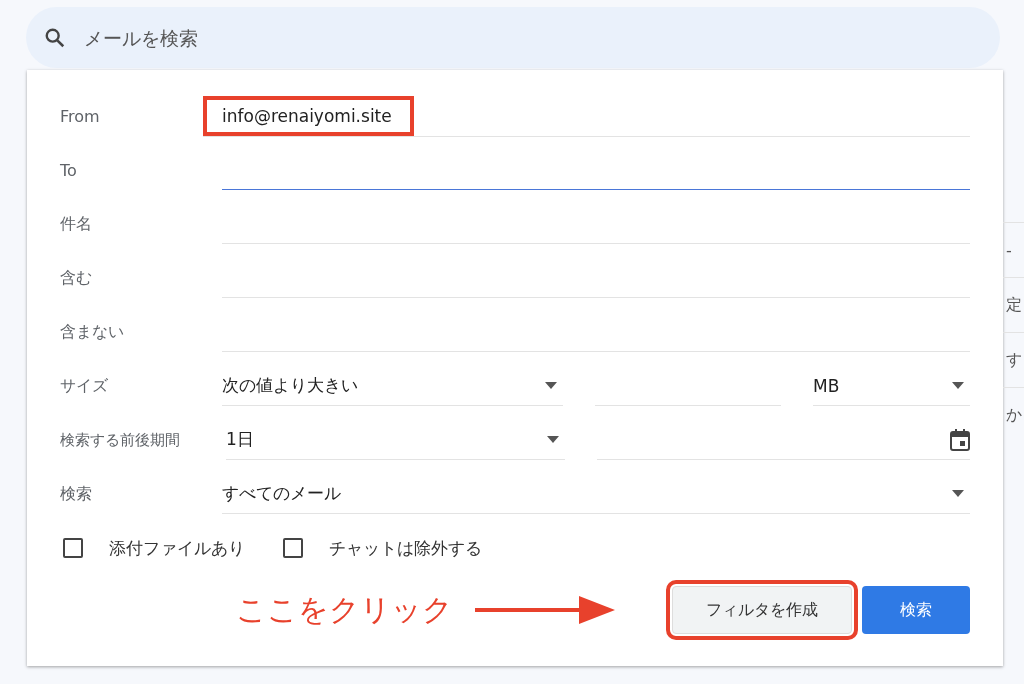 Image resolution: width=1024 pixels, height=684 pixels. Describe the element at coordinates (960, 439) in the screenshot. I see `calendar-icon` at that location.